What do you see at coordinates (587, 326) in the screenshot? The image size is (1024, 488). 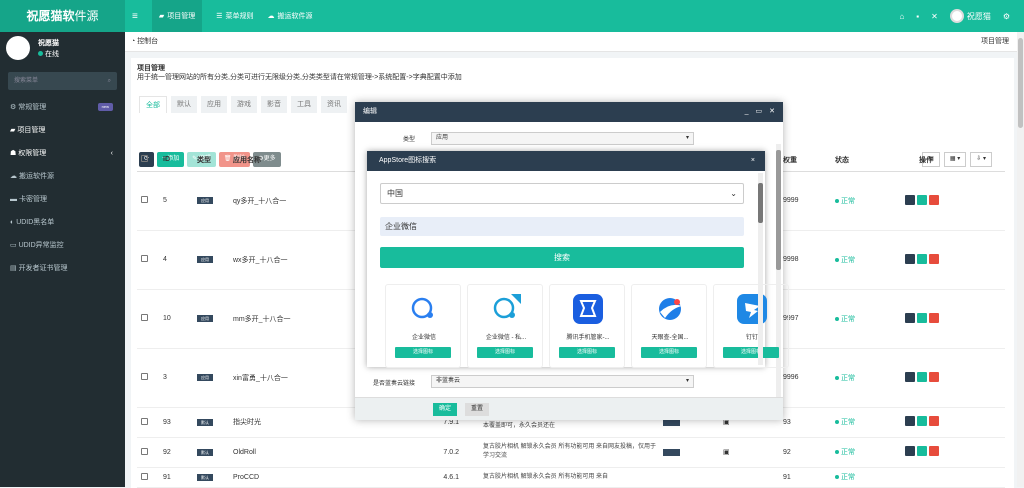 I see `result-card: 腾讯手机管家-... 选择图标` at bounding box center [587, 326].